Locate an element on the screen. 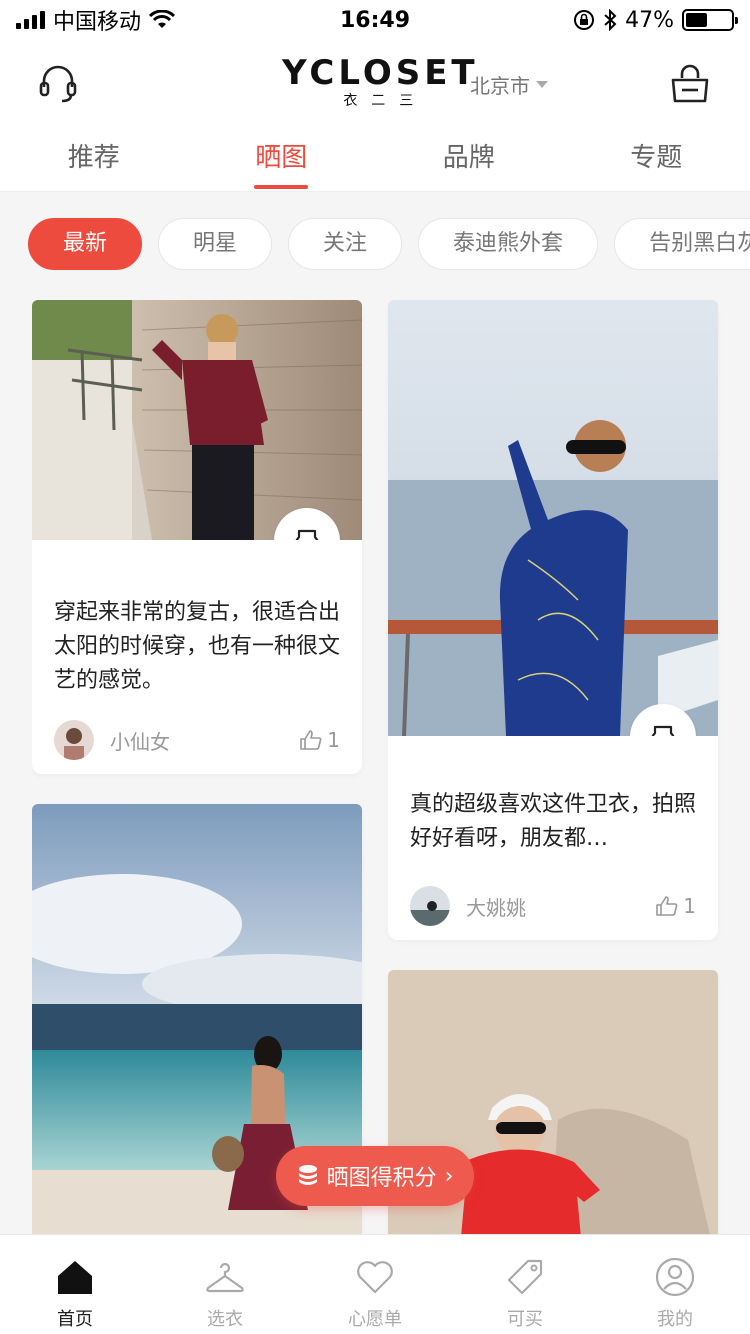 Image resolution: width=750 pixels, height=1334 pixels. nav-profile: 我的 is located at coordinates (675, 1284).